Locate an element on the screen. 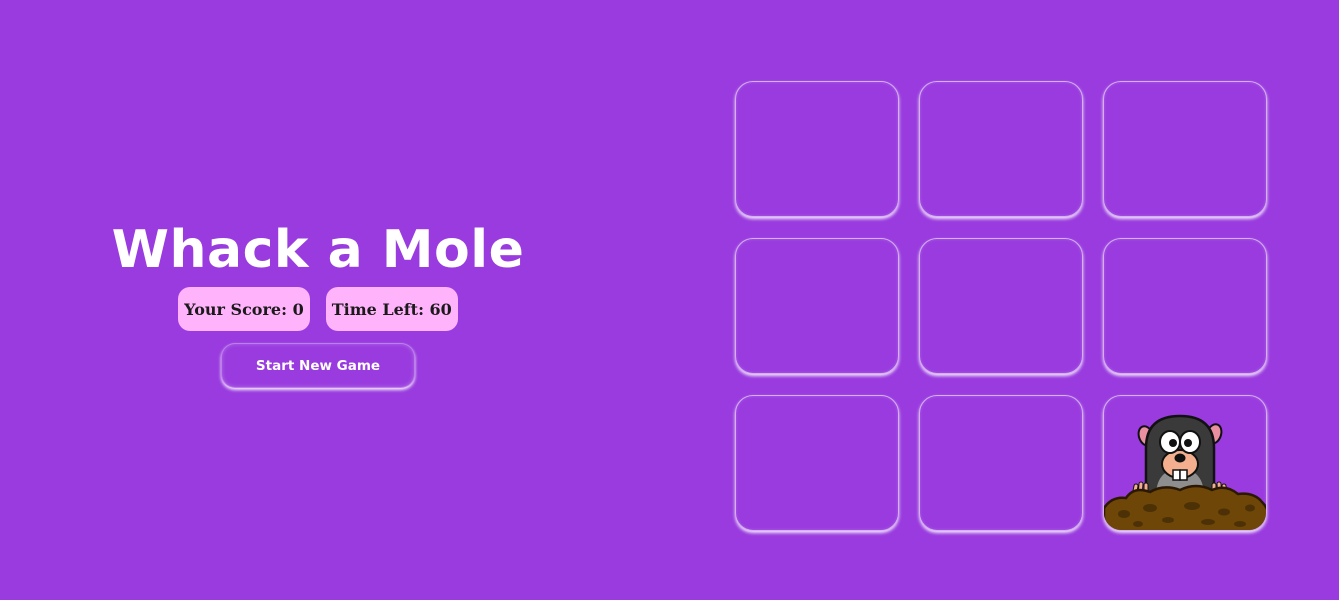 This screenshot has width=1339, height=600. time-left-display: Time Left: 60 is located at coordinates (391, 309).